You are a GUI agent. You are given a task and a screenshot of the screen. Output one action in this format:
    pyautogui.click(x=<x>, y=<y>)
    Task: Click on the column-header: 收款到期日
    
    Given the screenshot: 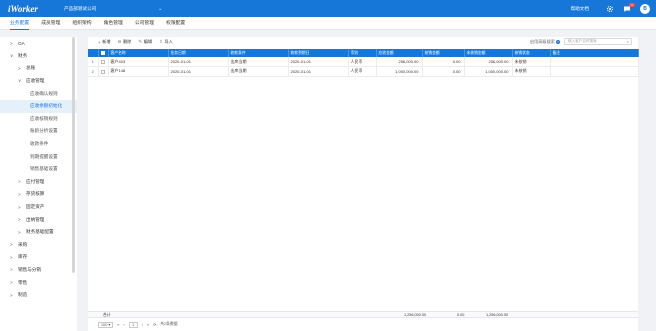 What is the action you would take?
    pyautogui.click(x=318, y=53)
    